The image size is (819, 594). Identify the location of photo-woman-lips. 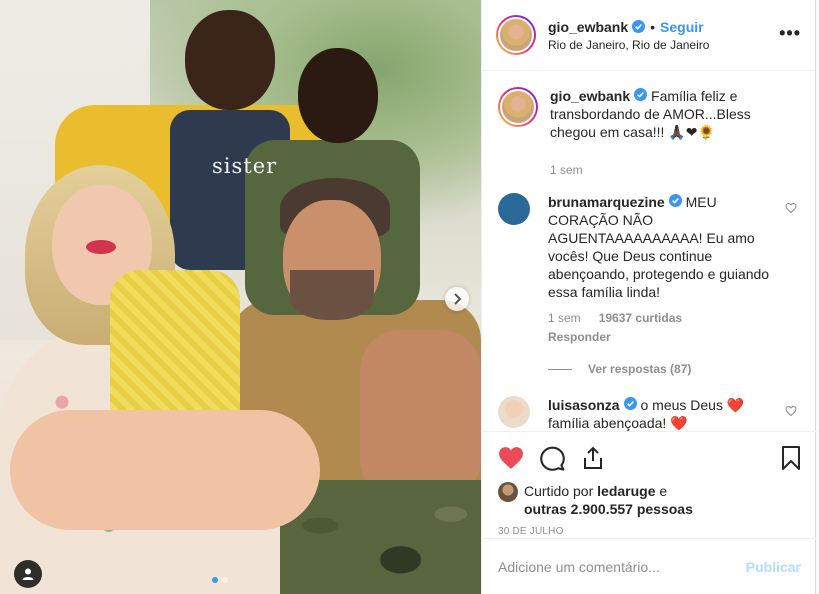
(101, 247).